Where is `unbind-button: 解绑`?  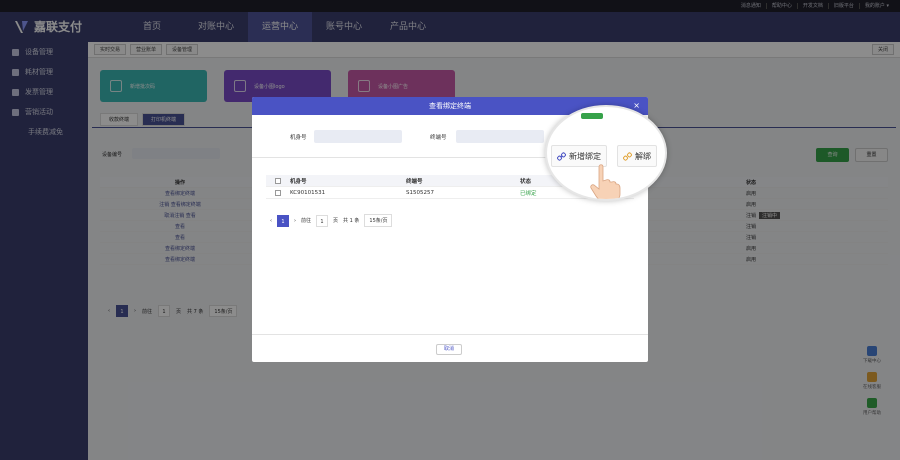 unbind-button: 解绑 is located at coordinates (637, 156).